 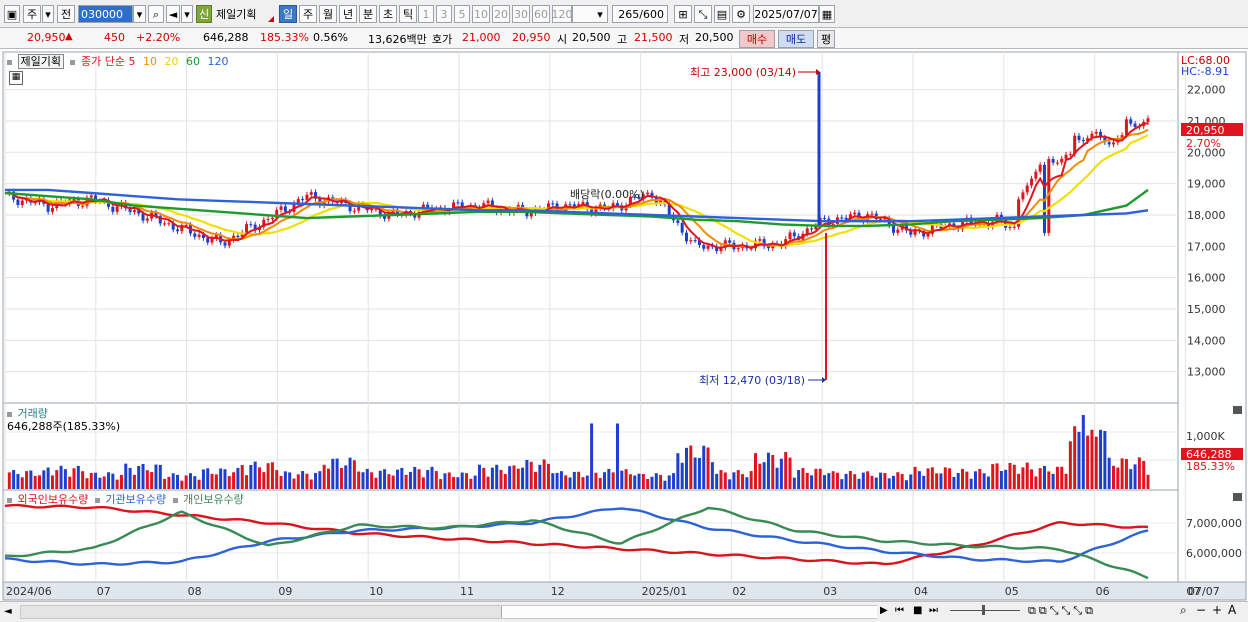 What do you see at coordinates (562, 14) in the screenshot?
I see `interval-button-7: 120` at bounding box center [562, 14].